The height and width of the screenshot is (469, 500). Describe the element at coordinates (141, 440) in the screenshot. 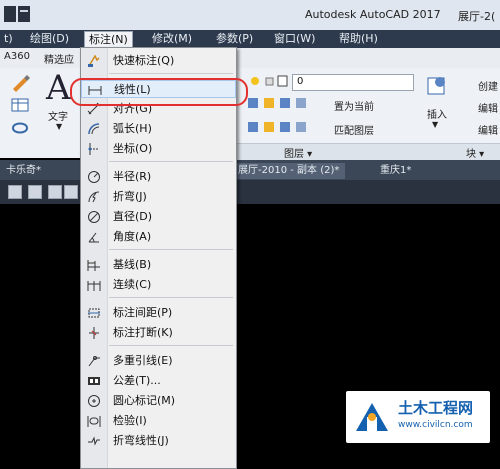

I see `menu-item-label: 折弯线性(J)` at that location.